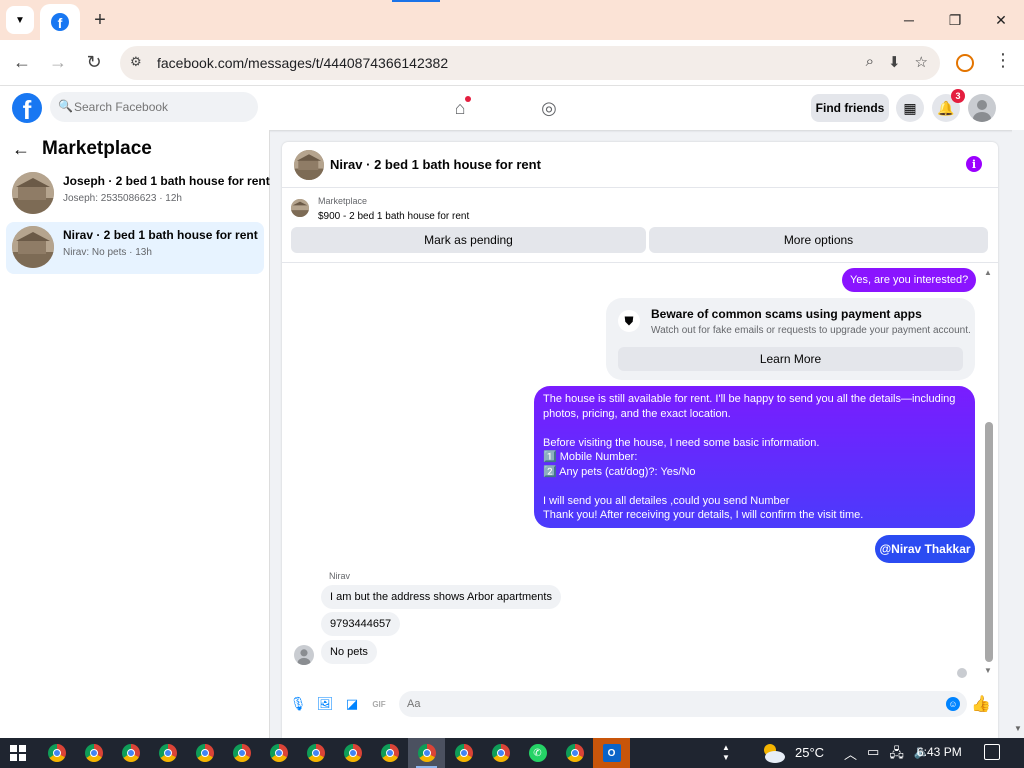 The height and width of the screenshot is (768, 1024). What do you see at coordinates (393, 216) in the screenshot?
I see `listing-title: $900 - 2 bed 1 bath house for rent` at bounding box center [393, 216].